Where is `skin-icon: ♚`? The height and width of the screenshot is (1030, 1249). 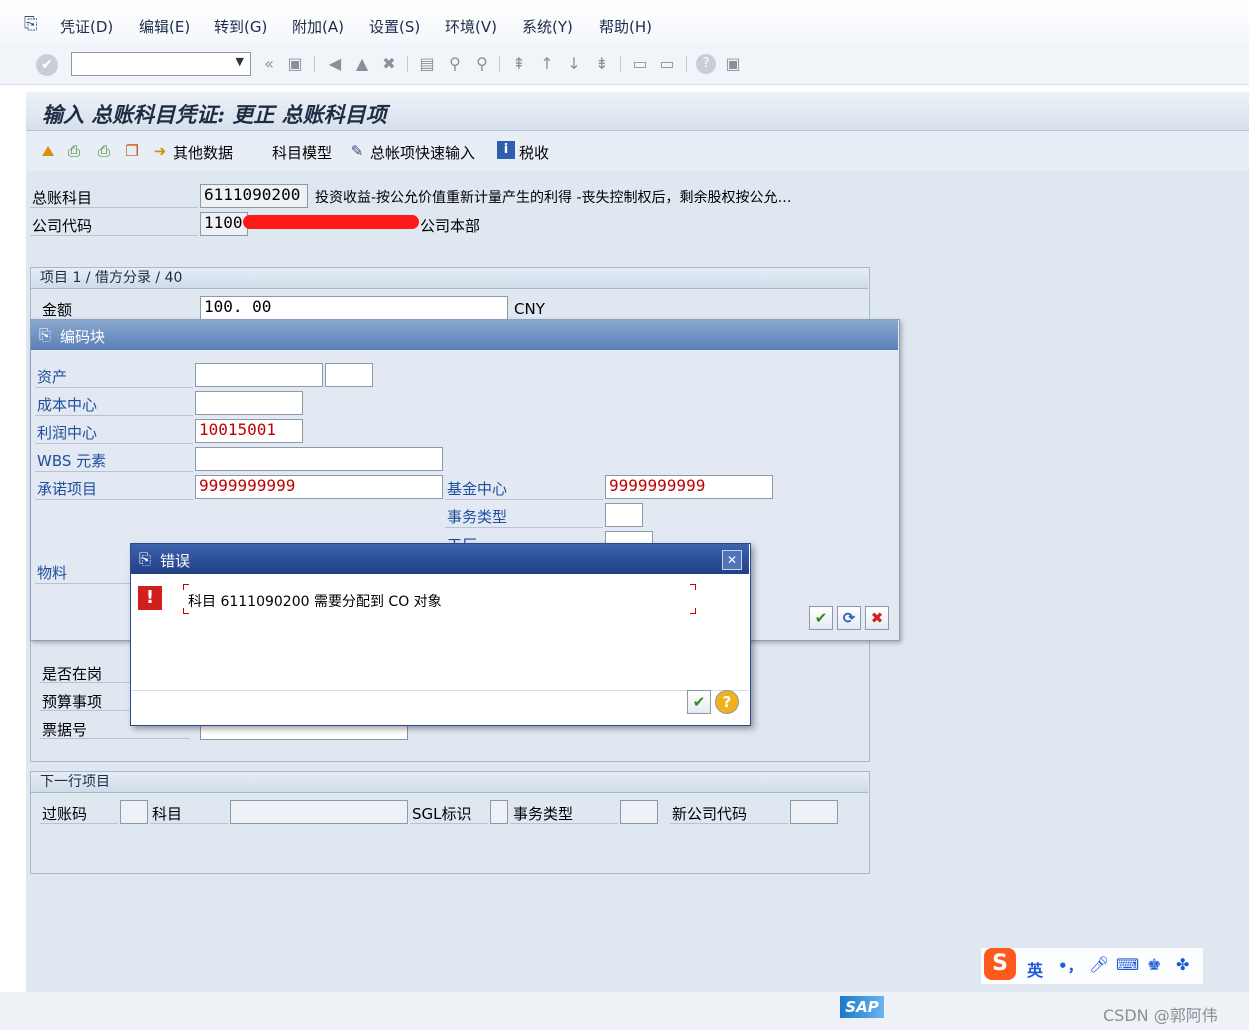 skin-icon: ♚ is located at coordinates (1154, 964).